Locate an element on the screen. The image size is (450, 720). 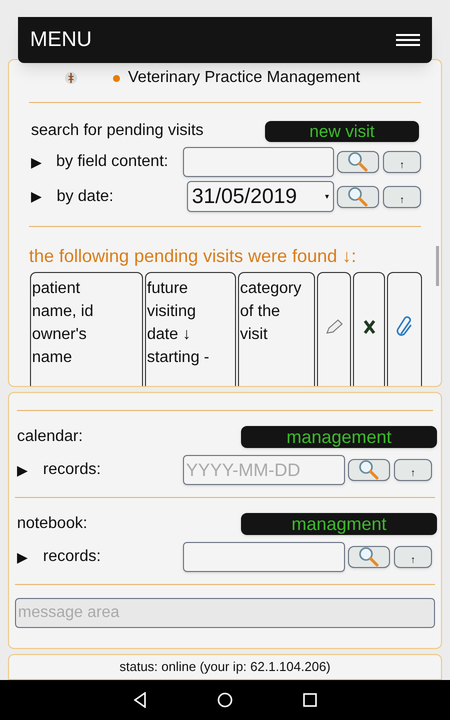
recents-icon is located at coordinates (310, 700).